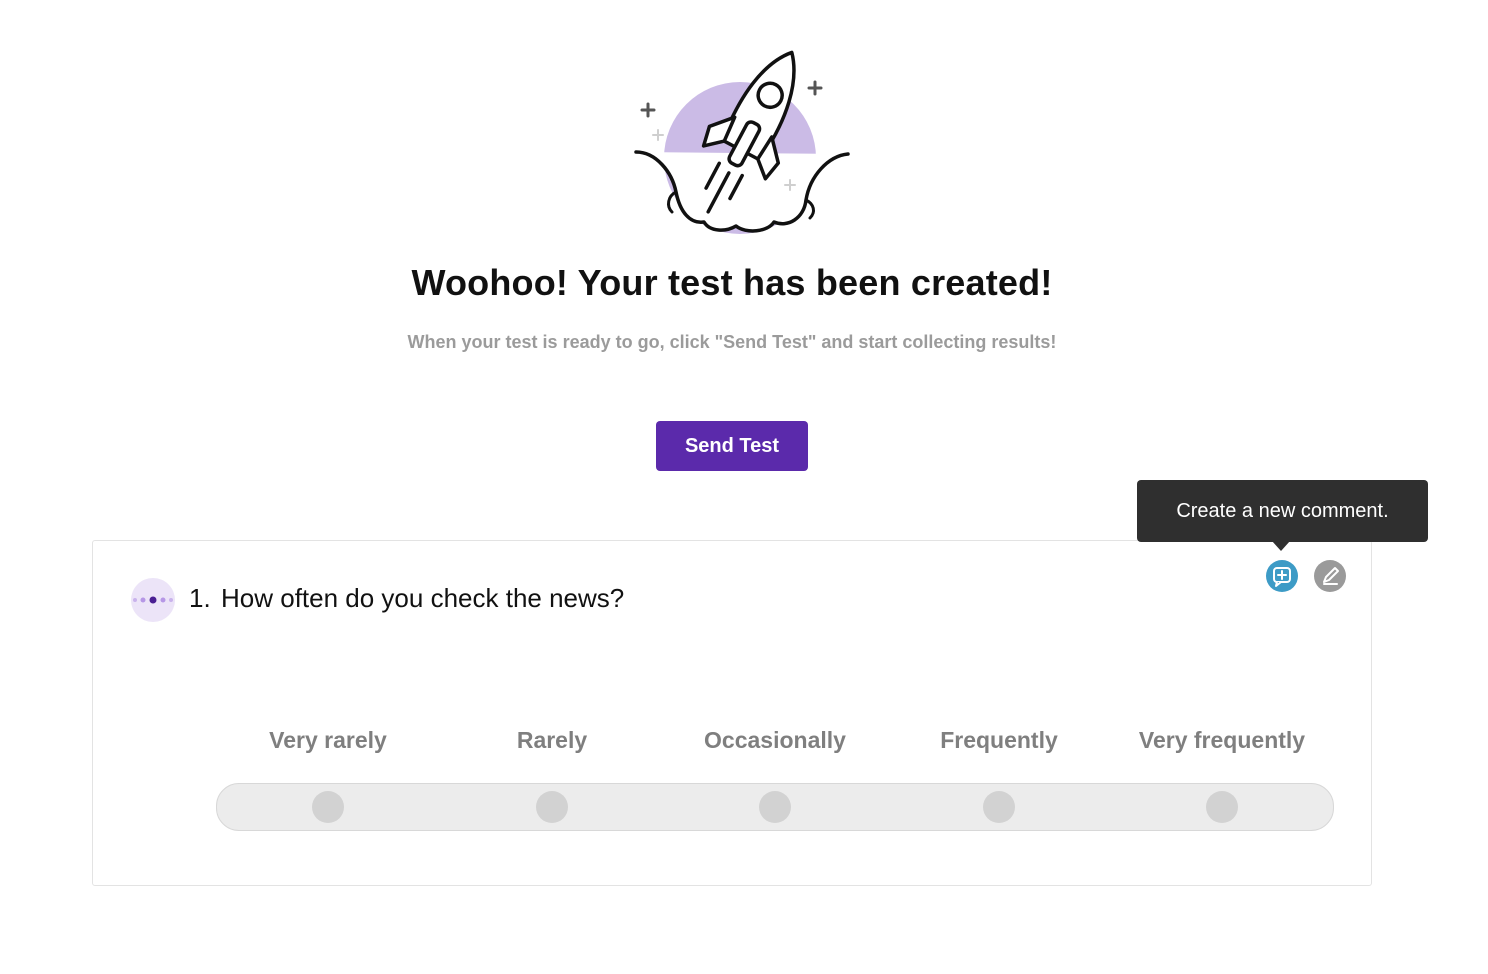 The height and width of the screenshot is (974, 1488). I want to click on likert-scale-icon, so click(153, 600).